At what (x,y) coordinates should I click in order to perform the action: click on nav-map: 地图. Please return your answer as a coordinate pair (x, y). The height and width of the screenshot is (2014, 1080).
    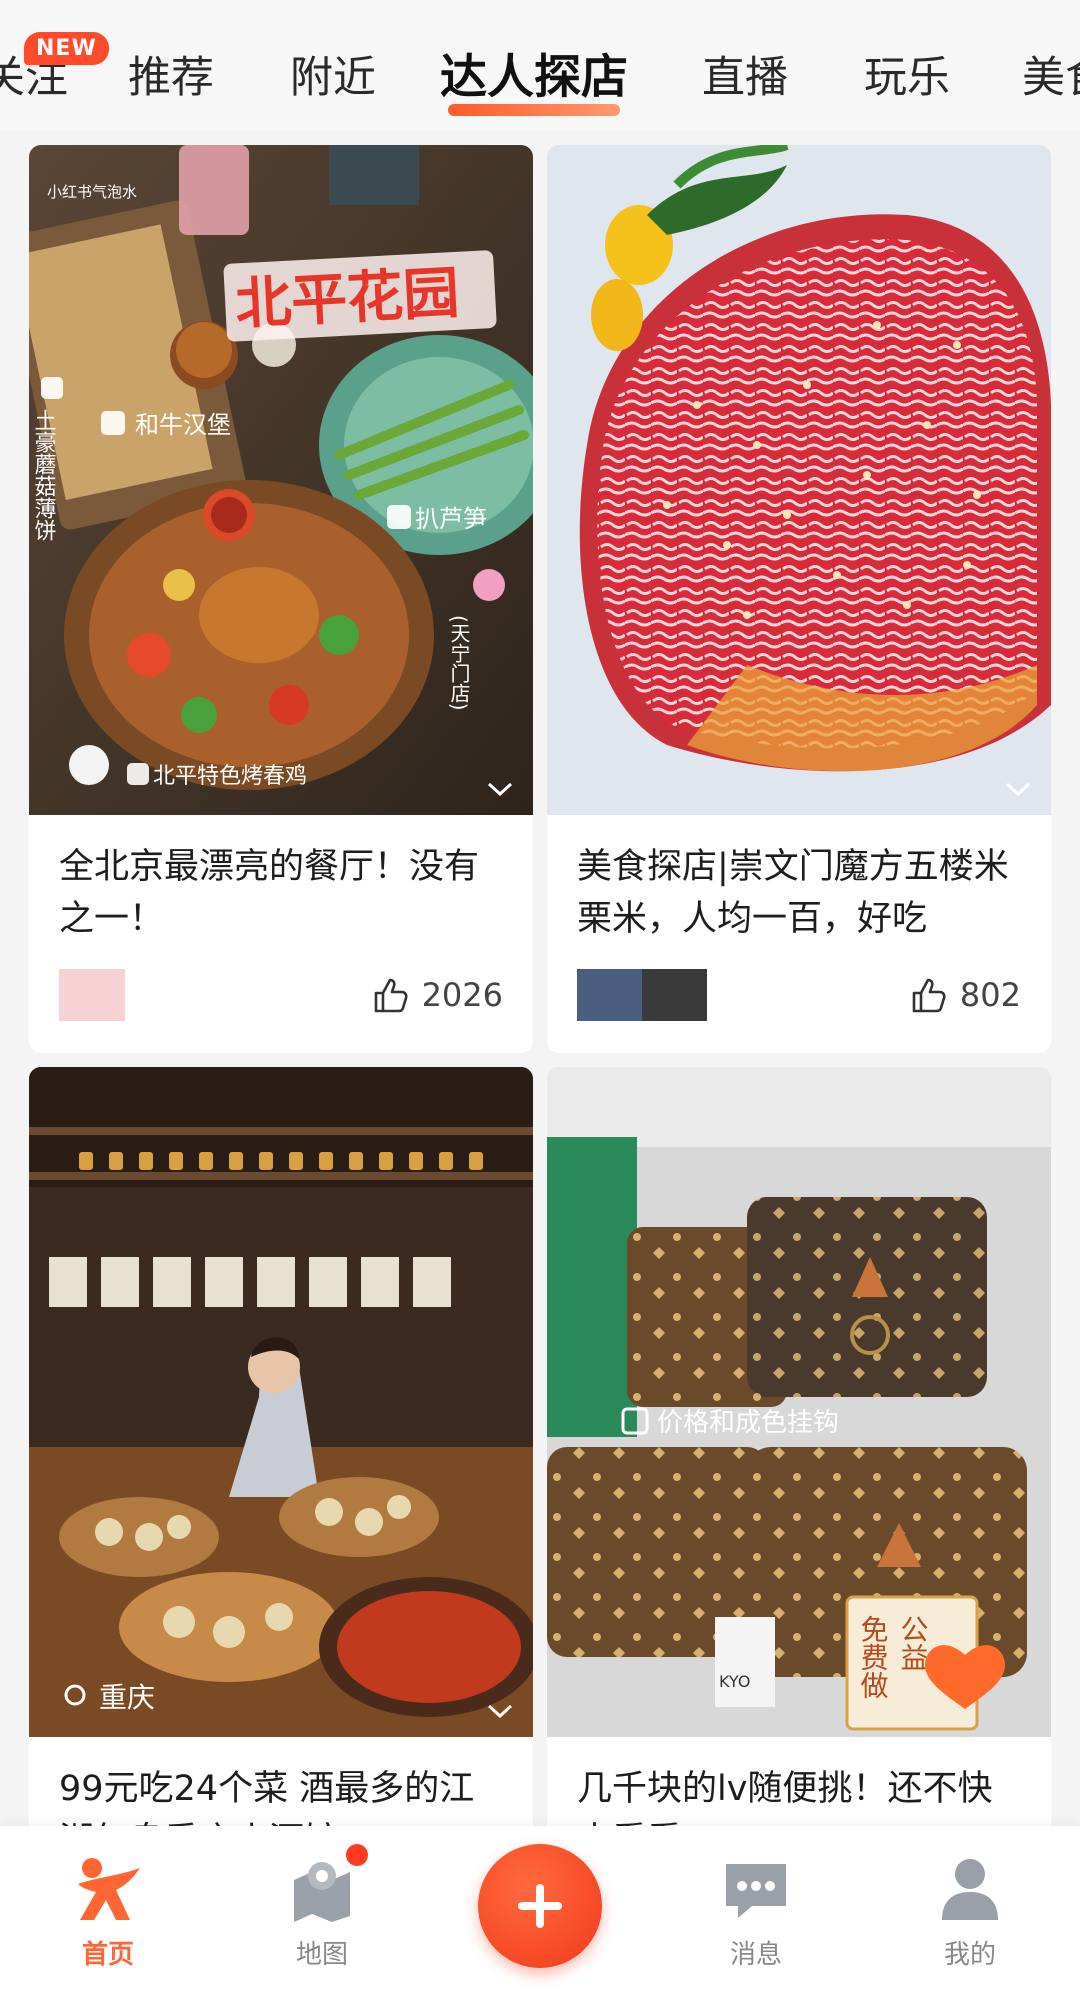
    Looking at the image, I should click on (322, 1910).